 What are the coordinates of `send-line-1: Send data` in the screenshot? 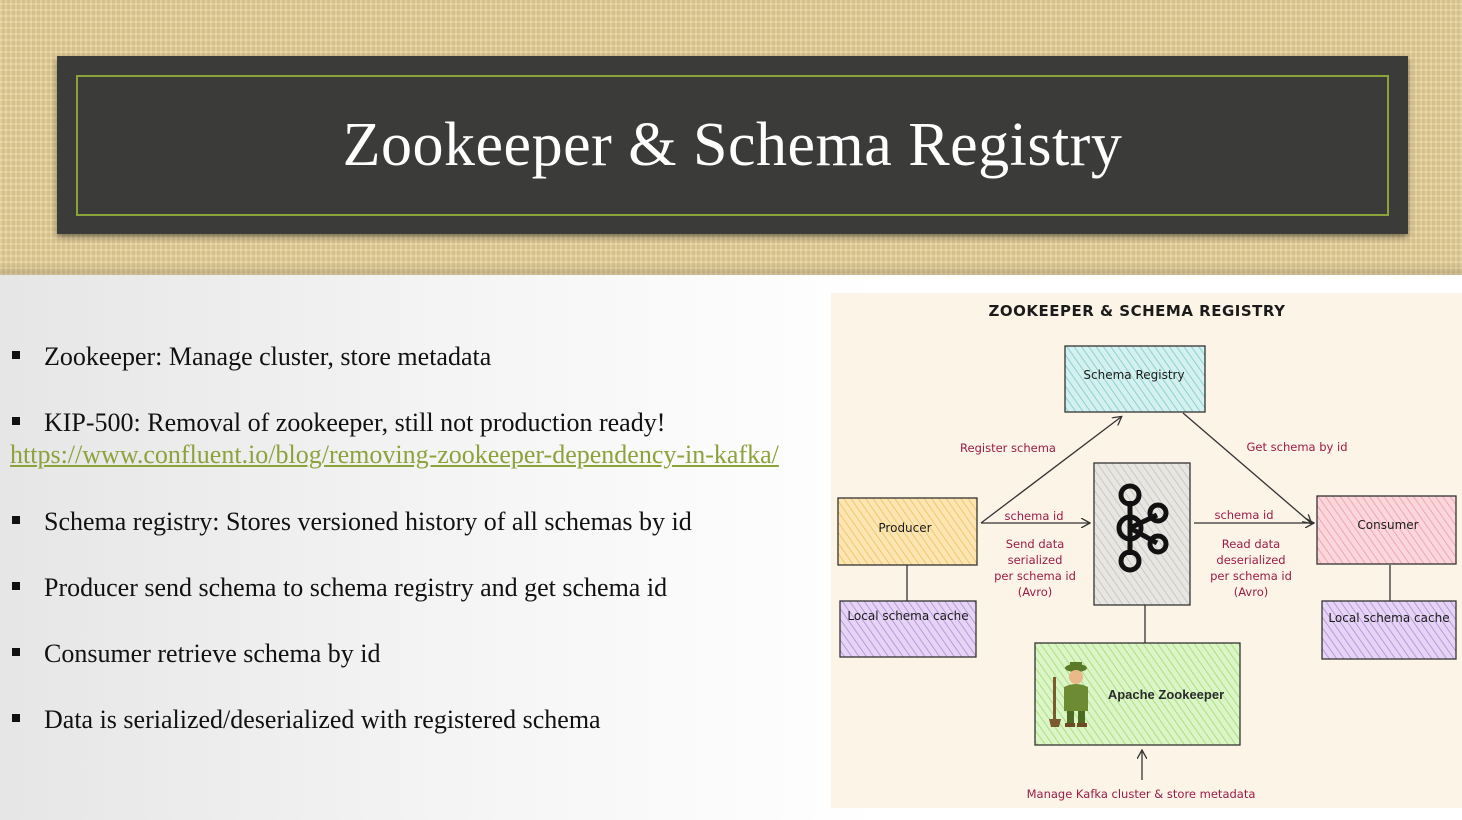 It's located at (1035, 544).